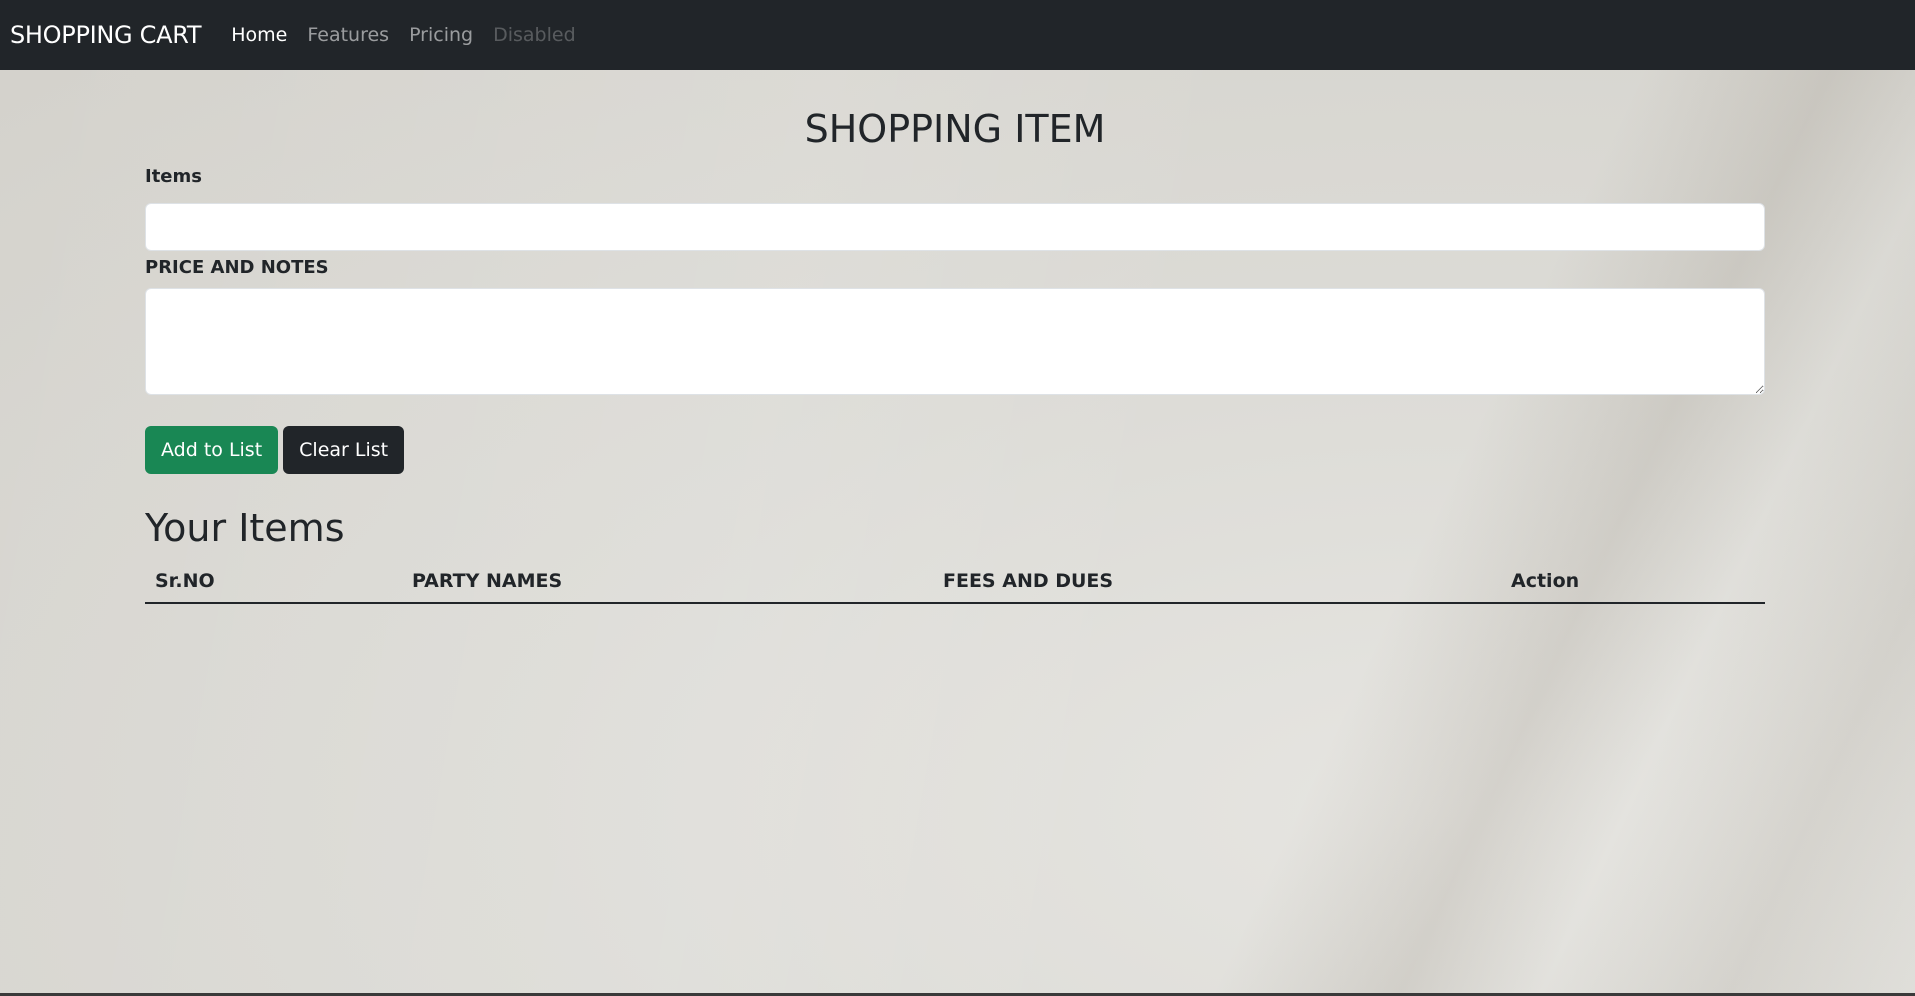 The image size is (1915, 996). I want to click on clear-list-button: Clear List, so click(344, 450).